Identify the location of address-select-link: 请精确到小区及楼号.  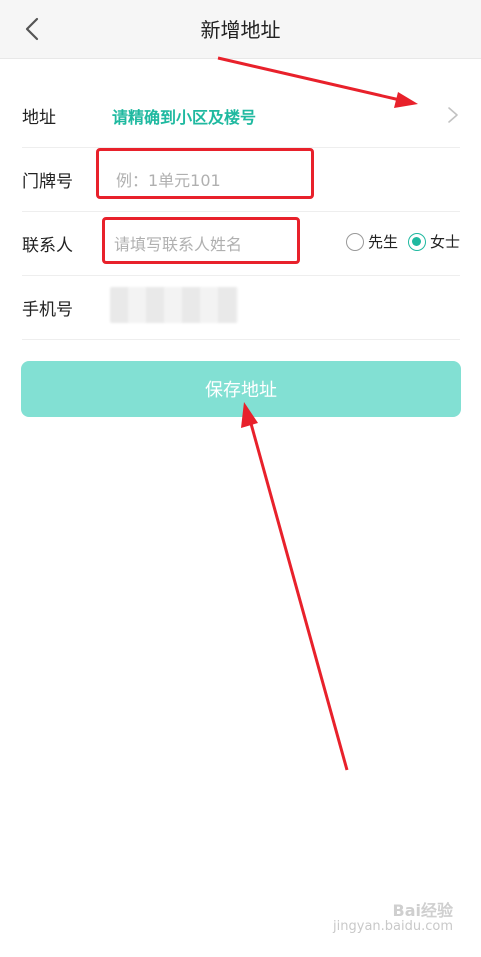
(184, 116).